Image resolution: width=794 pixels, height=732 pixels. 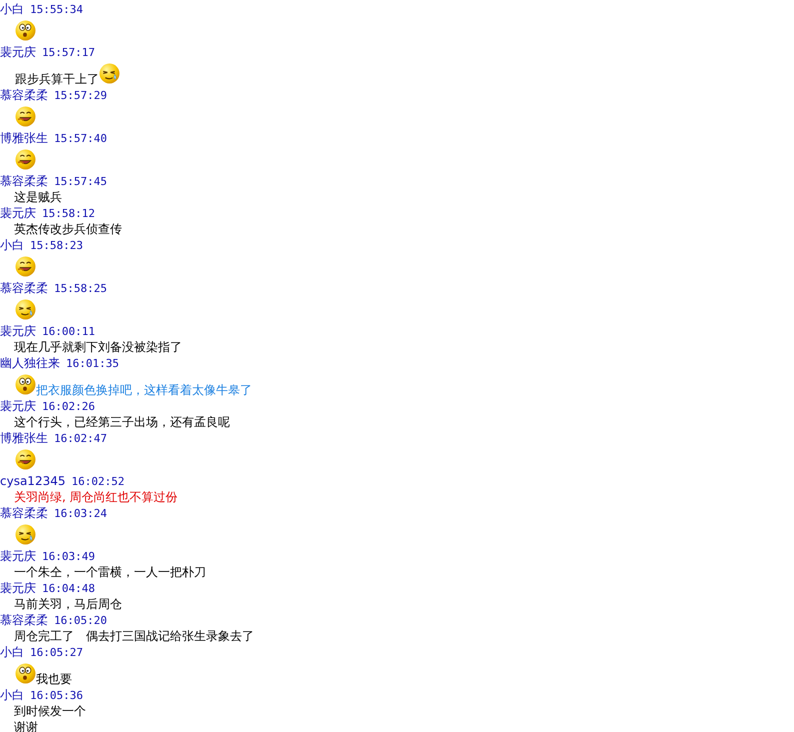 What do you see at coordinates (97, 481) in the screenshot?
I see `message-time: 16:02:52` at bounding box center [97, 481].